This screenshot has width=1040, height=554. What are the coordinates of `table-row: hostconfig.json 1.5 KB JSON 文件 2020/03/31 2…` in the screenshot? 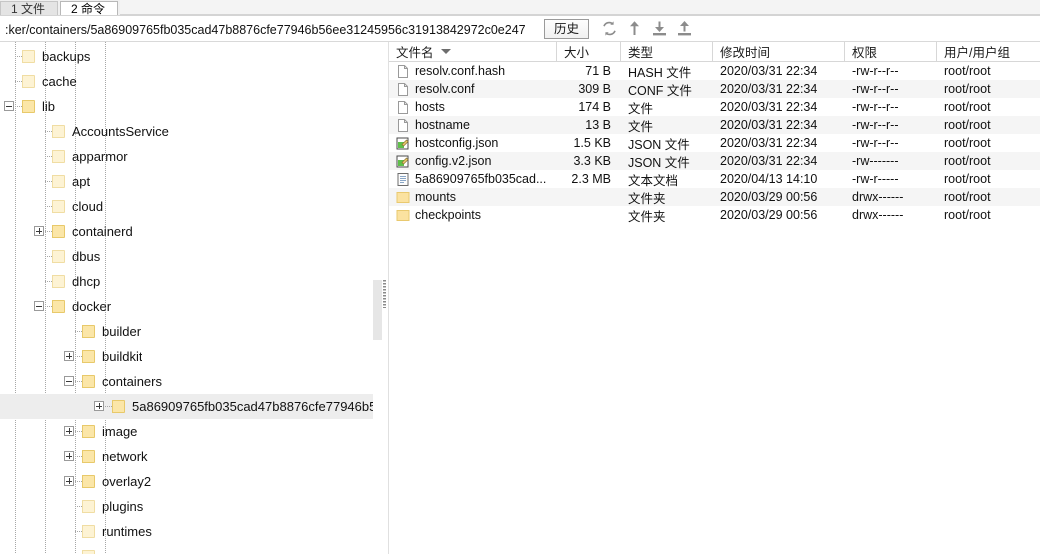 It's located at (714, 143).